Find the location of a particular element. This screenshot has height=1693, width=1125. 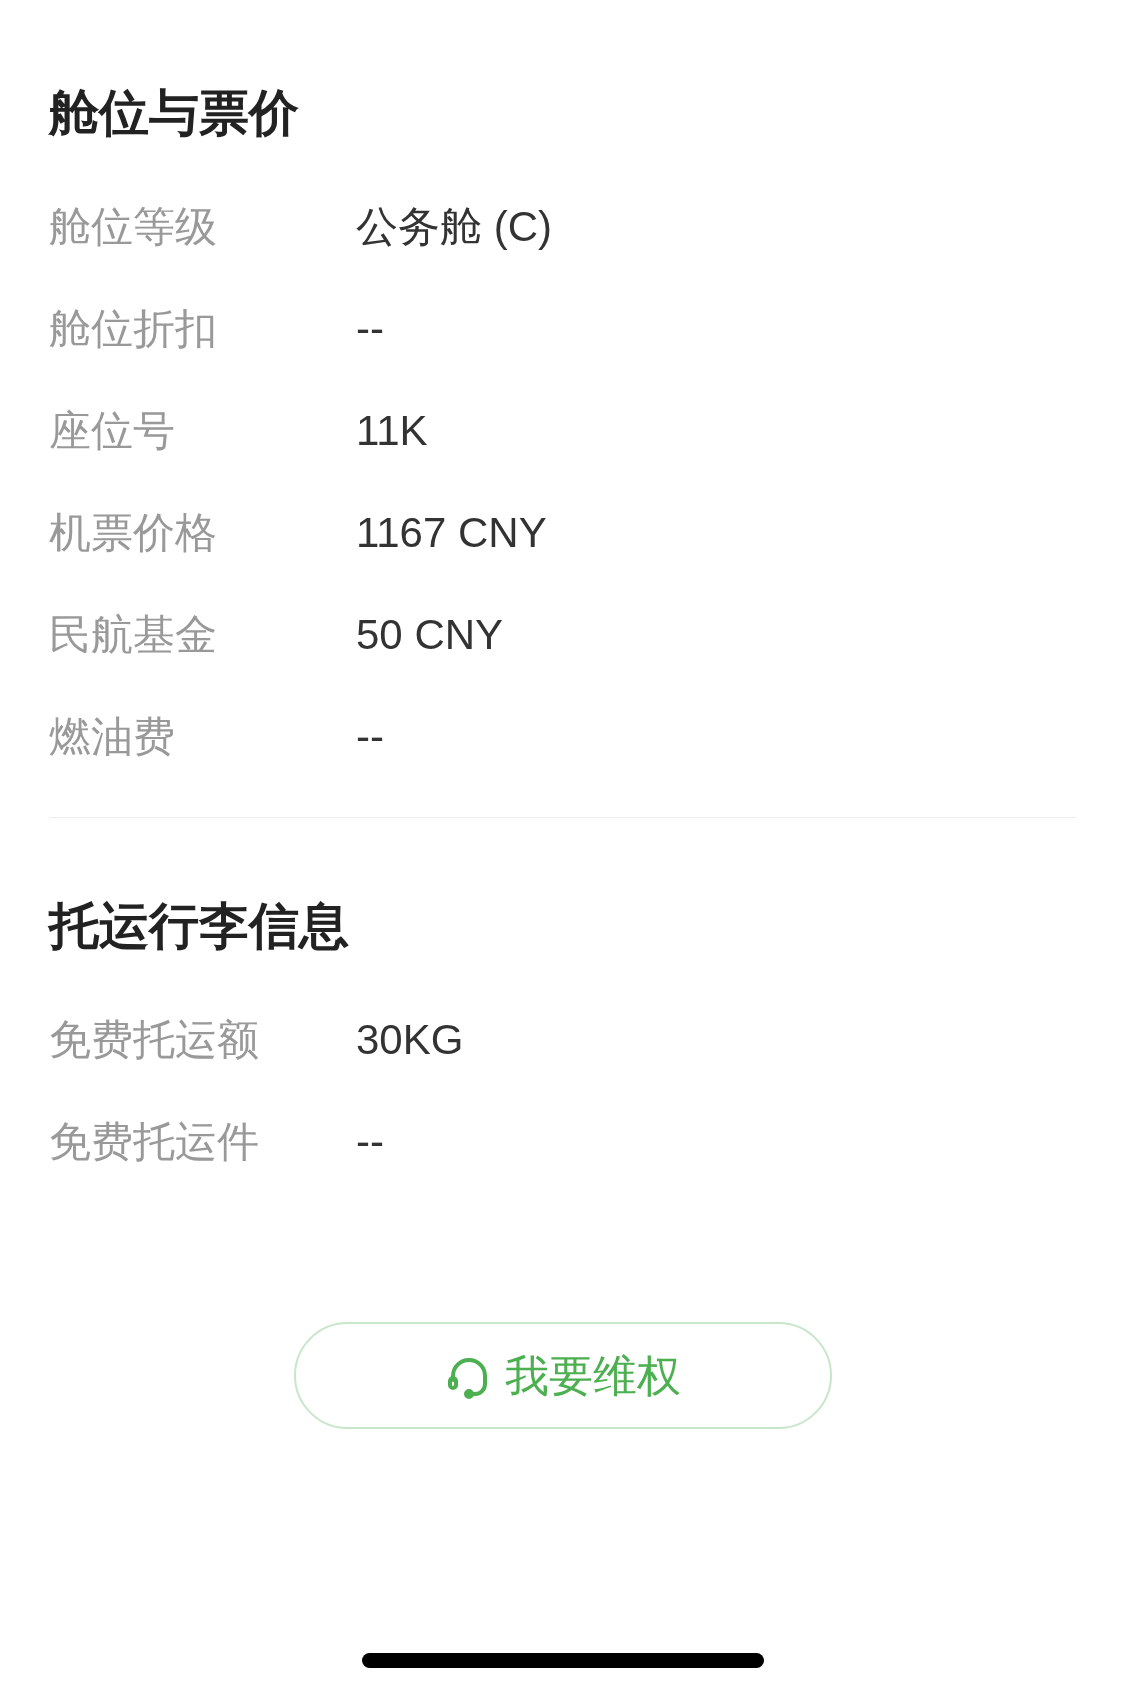

field-label: 燃油费 is located at coordinates (112, 736).